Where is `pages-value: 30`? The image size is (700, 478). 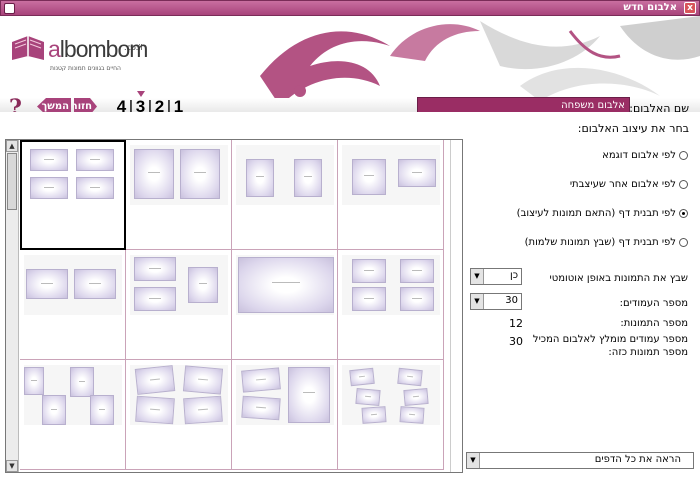
pages-value: 30 is located at coordinates (511, 300).